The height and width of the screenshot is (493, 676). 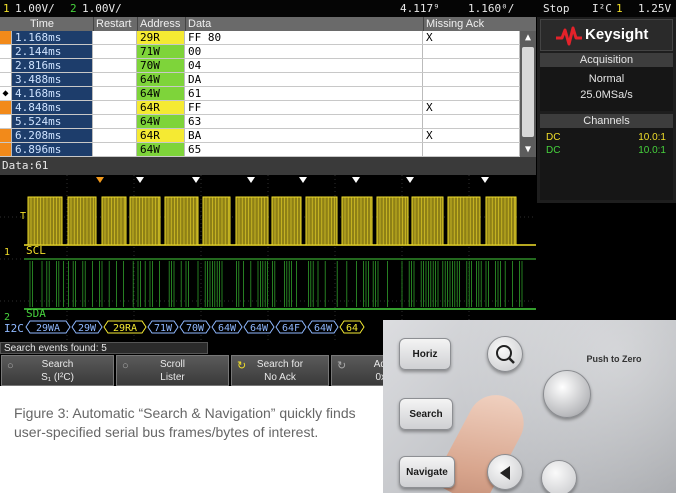 What do you see at coordinates (172, 370) in the screenshot?
I see `softkey-scroll-lister: ○ Scroll Lister` at bounding box center [172, 370].